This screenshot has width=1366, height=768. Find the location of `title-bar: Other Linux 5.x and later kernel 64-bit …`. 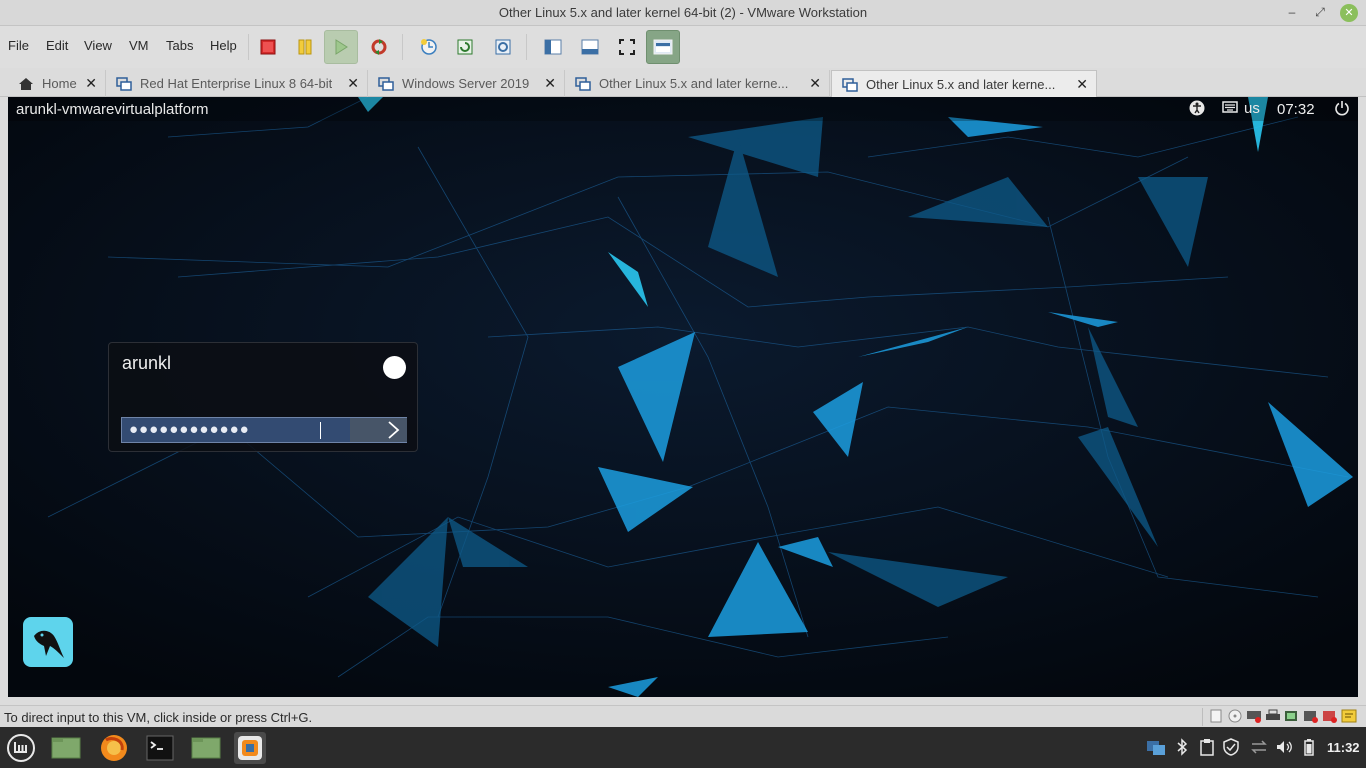

title-bar: Other Linux 5.x and later kernel 64-bit … is located at coordinates (683, 13).